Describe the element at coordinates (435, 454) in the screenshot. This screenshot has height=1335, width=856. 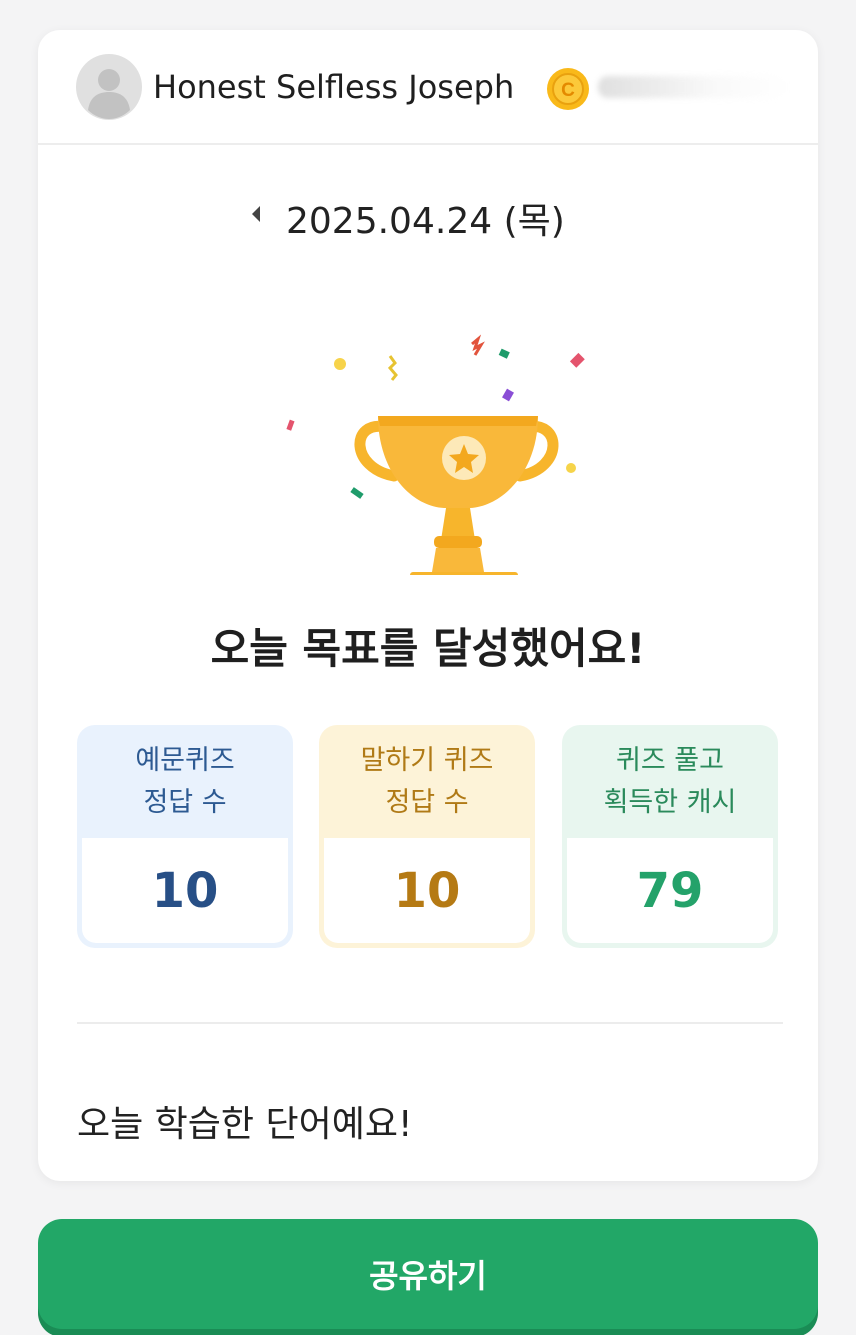
I see `trophy-icon` at that location.